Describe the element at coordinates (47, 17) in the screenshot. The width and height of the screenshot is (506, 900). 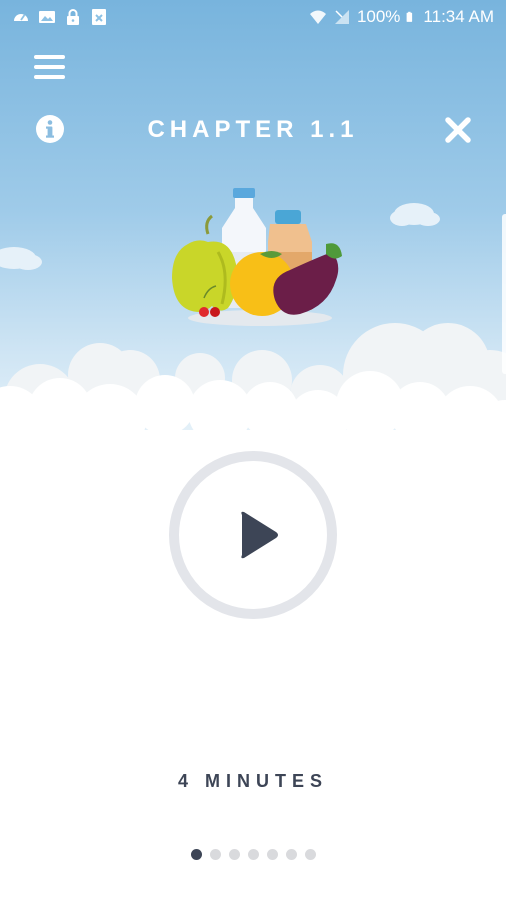
I see `image-icon` at that location.